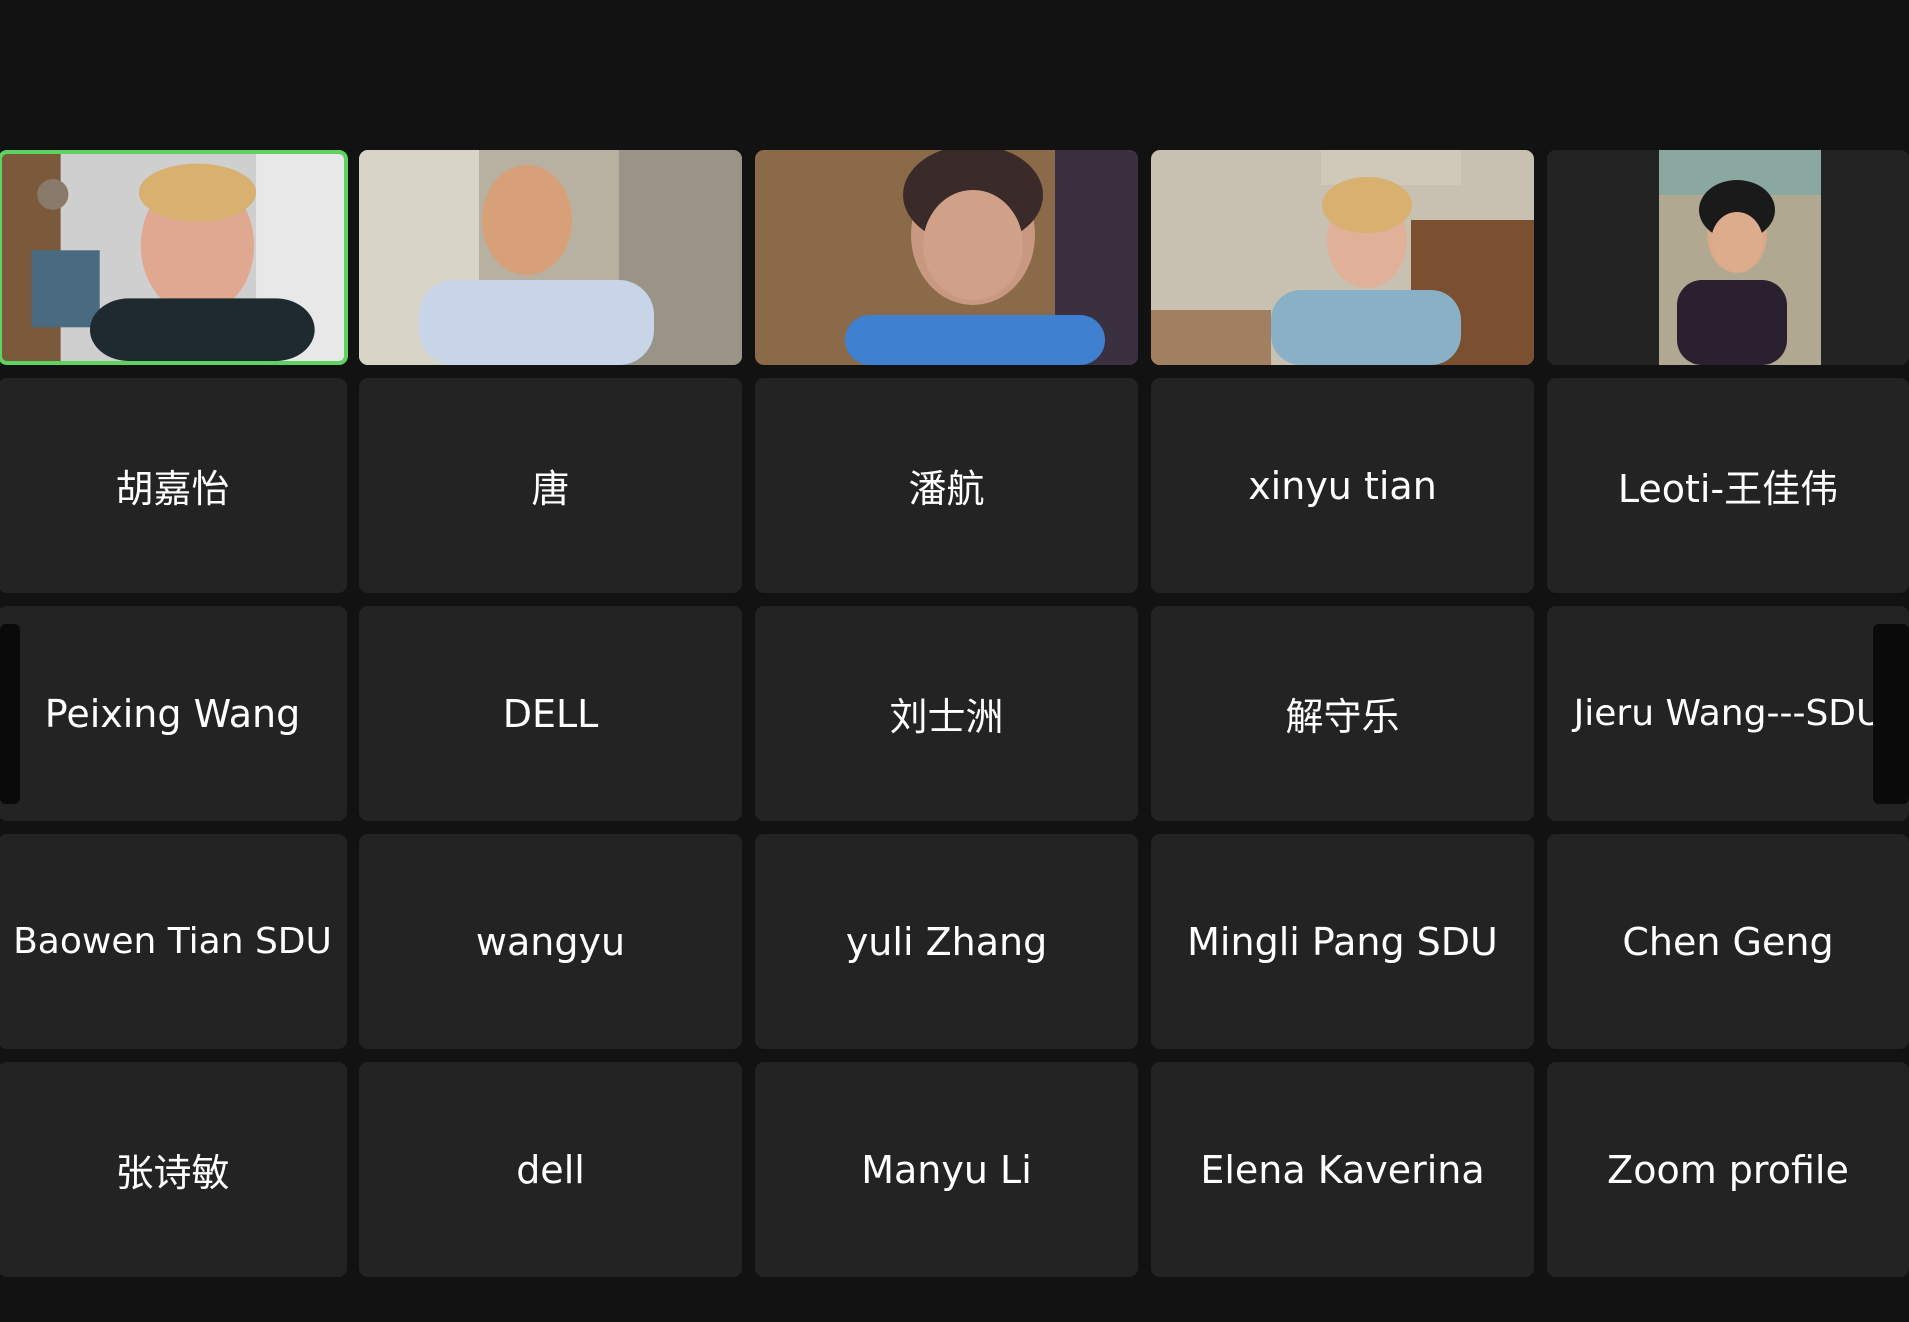  I want to click on participant-tile: xinyu tian, so click(1342, 485).